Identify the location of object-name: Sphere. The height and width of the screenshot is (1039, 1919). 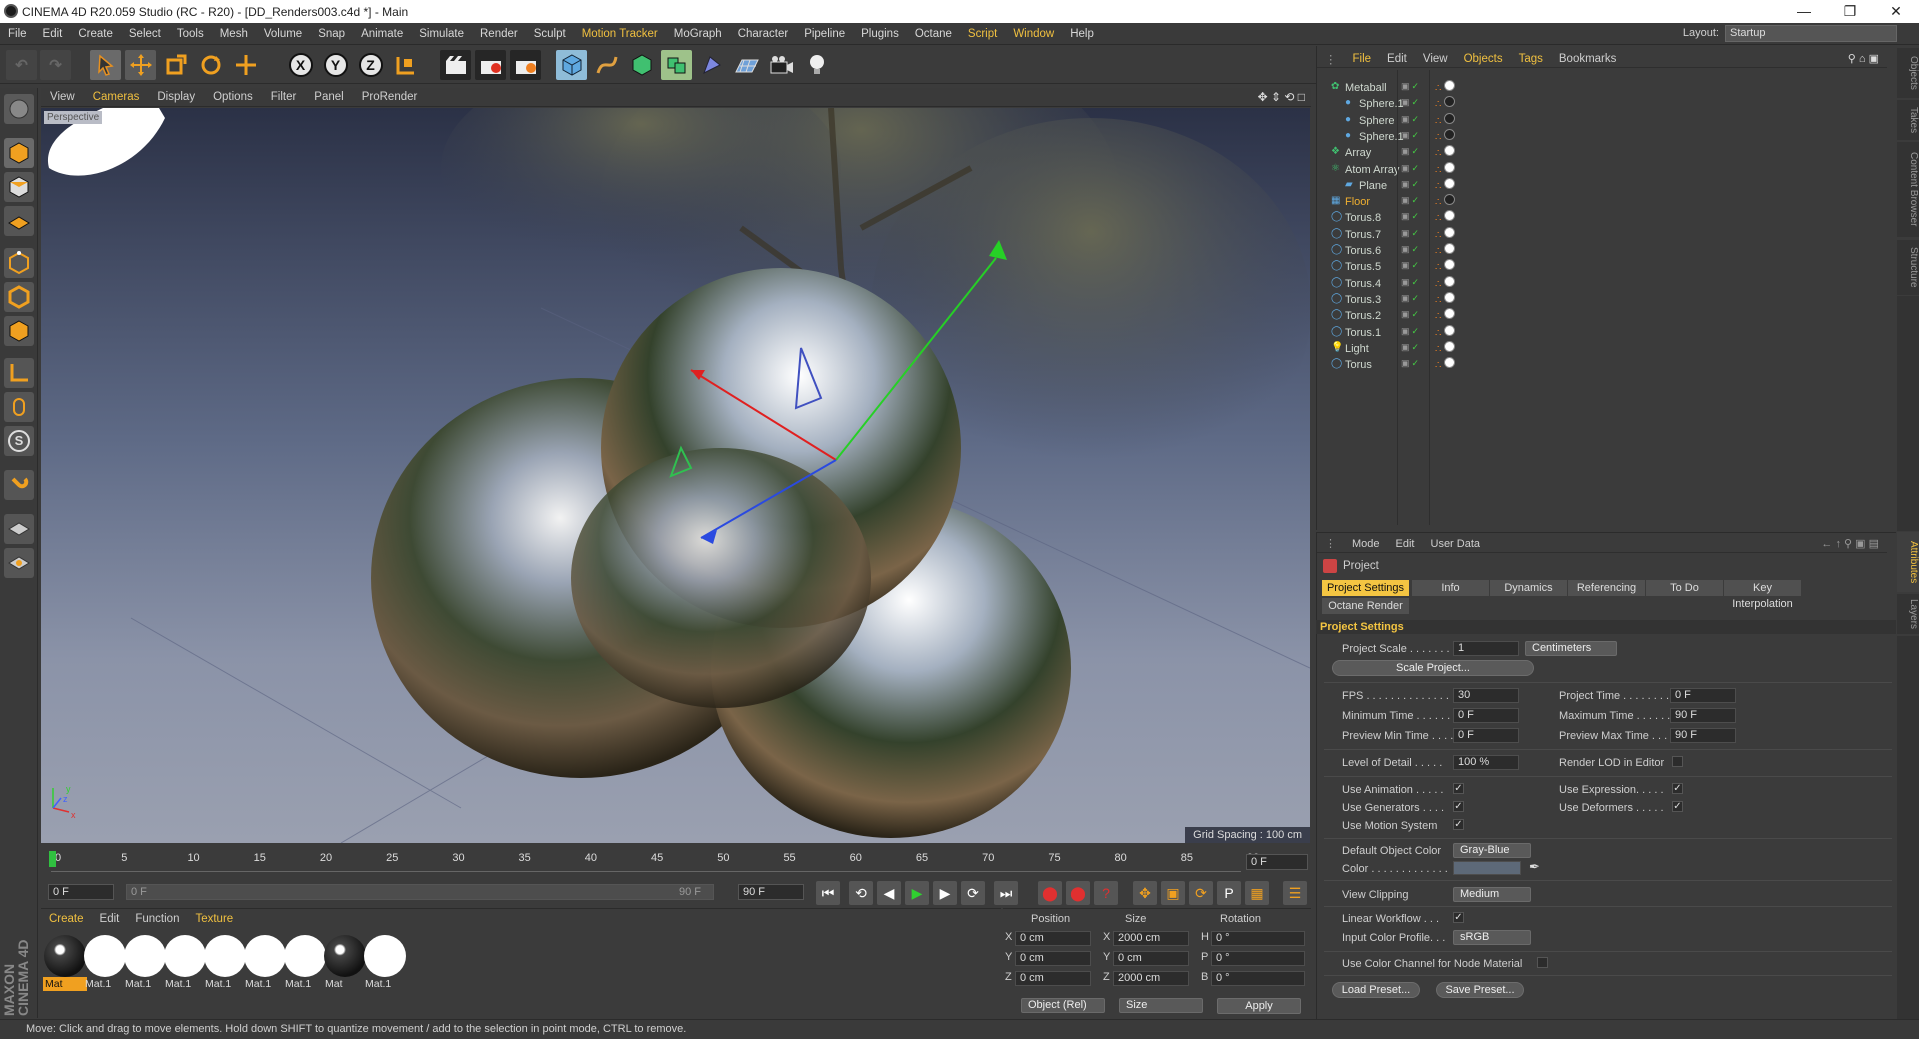
(1376, 121).